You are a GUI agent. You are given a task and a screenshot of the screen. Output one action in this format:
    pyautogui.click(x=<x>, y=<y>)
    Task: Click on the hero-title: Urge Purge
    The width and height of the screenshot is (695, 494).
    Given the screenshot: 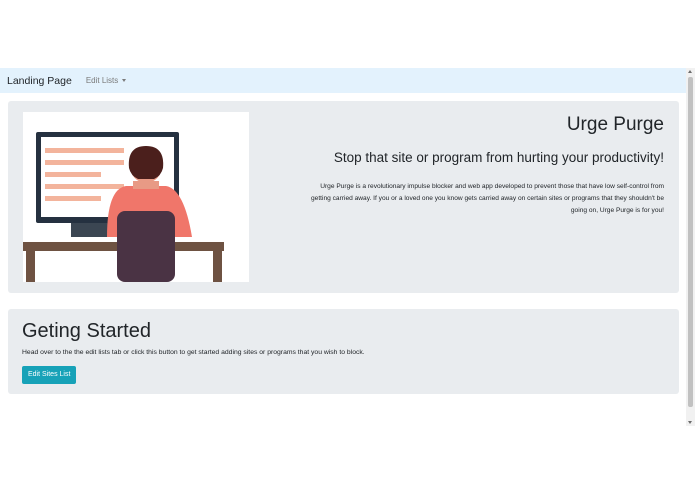 What is the action you would take?
    pyautogui.click(x=615, y=124)
    